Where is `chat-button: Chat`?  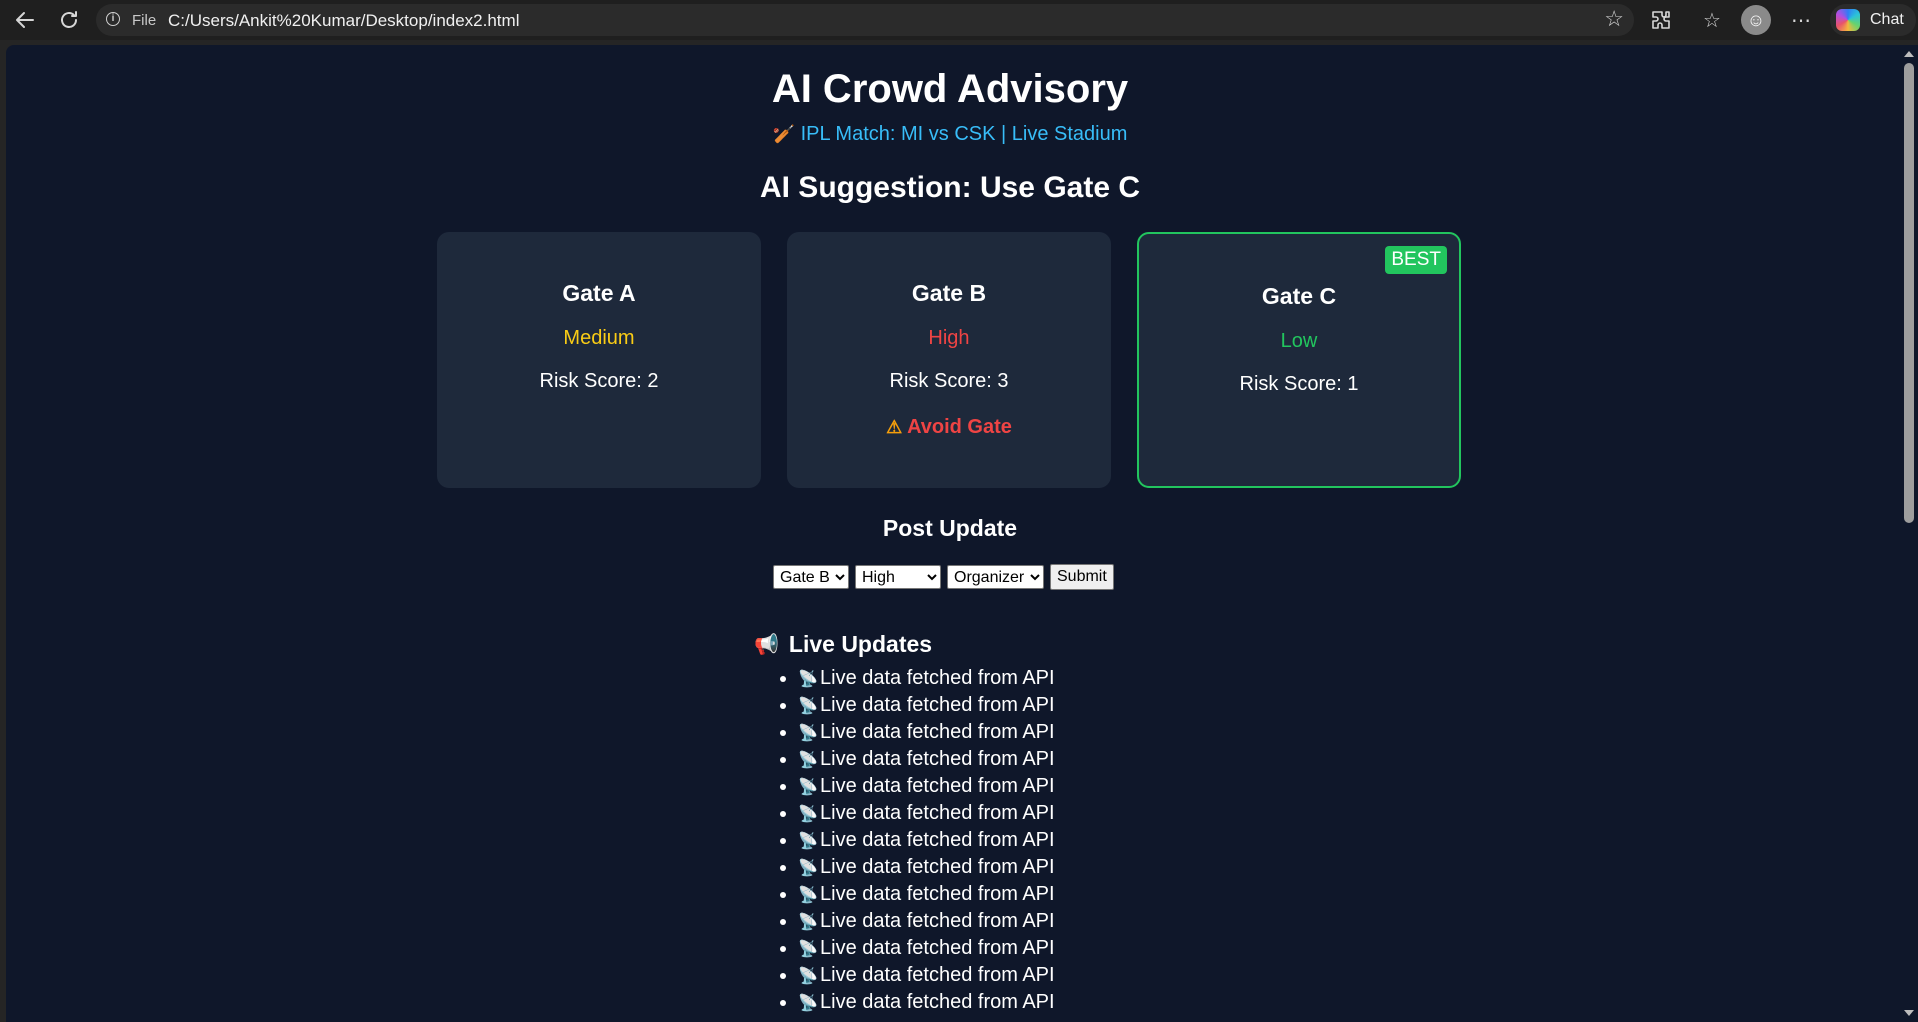 chat-button: Chat is located at coordinates (1873, 20).